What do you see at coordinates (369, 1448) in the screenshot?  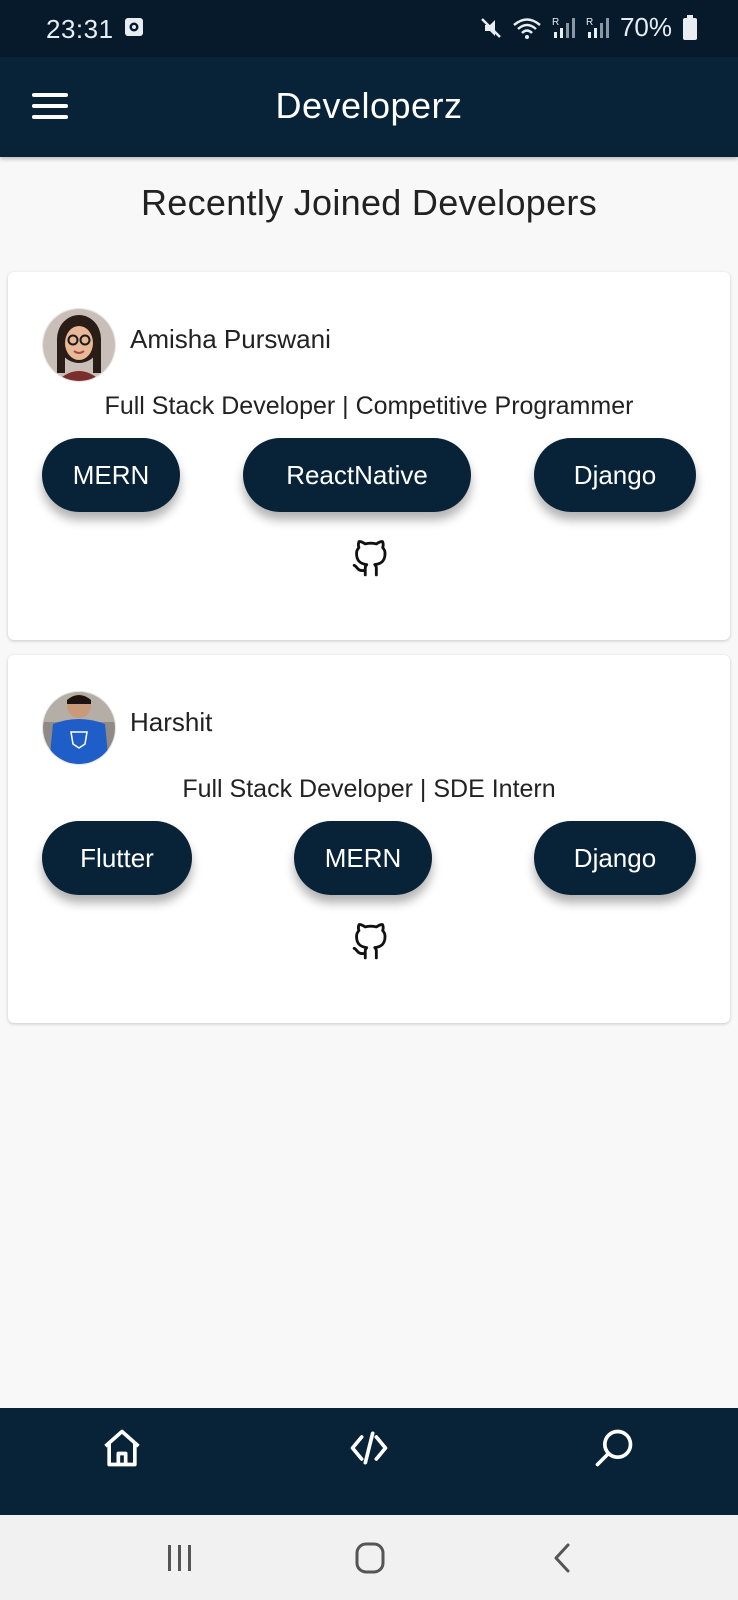 I see `code-icon` at bounding box center [369, 1448].